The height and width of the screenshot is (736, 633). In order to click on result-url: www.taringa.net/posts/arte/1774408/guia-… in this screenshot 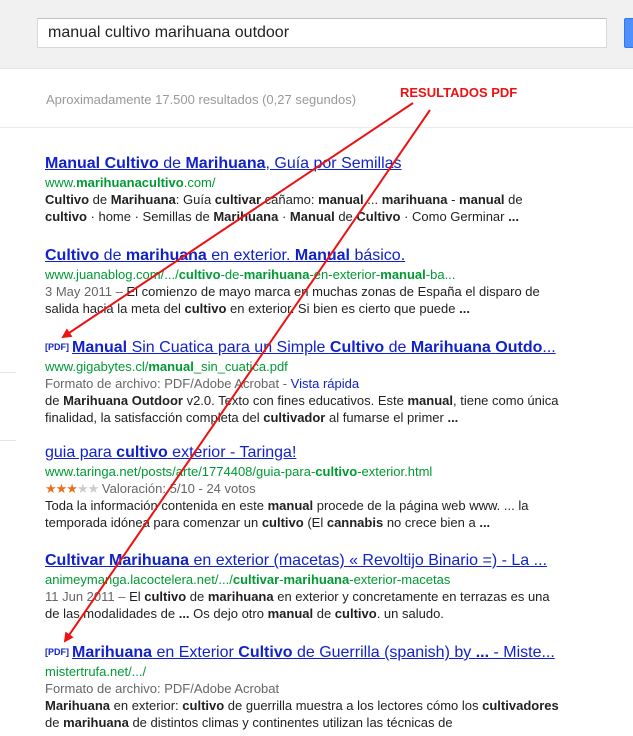, I will do `click(239, 471)`.